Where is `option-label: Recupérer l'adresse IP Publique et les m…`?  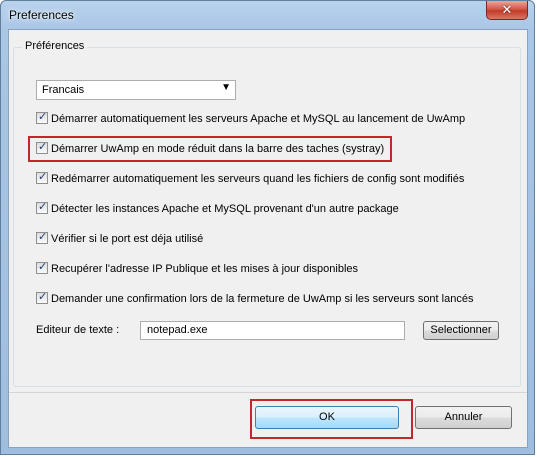 option-label: Recupérer l'adresse IP Publique et les m… is located at coordinates (205, 269).